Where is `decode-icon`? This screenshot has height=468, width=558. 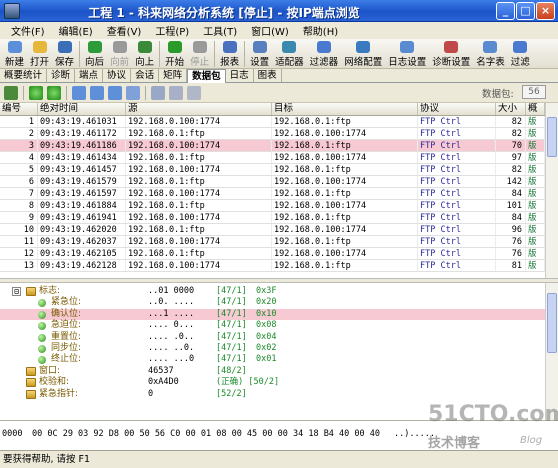
decode-icon is located at coordinates (176, 92).